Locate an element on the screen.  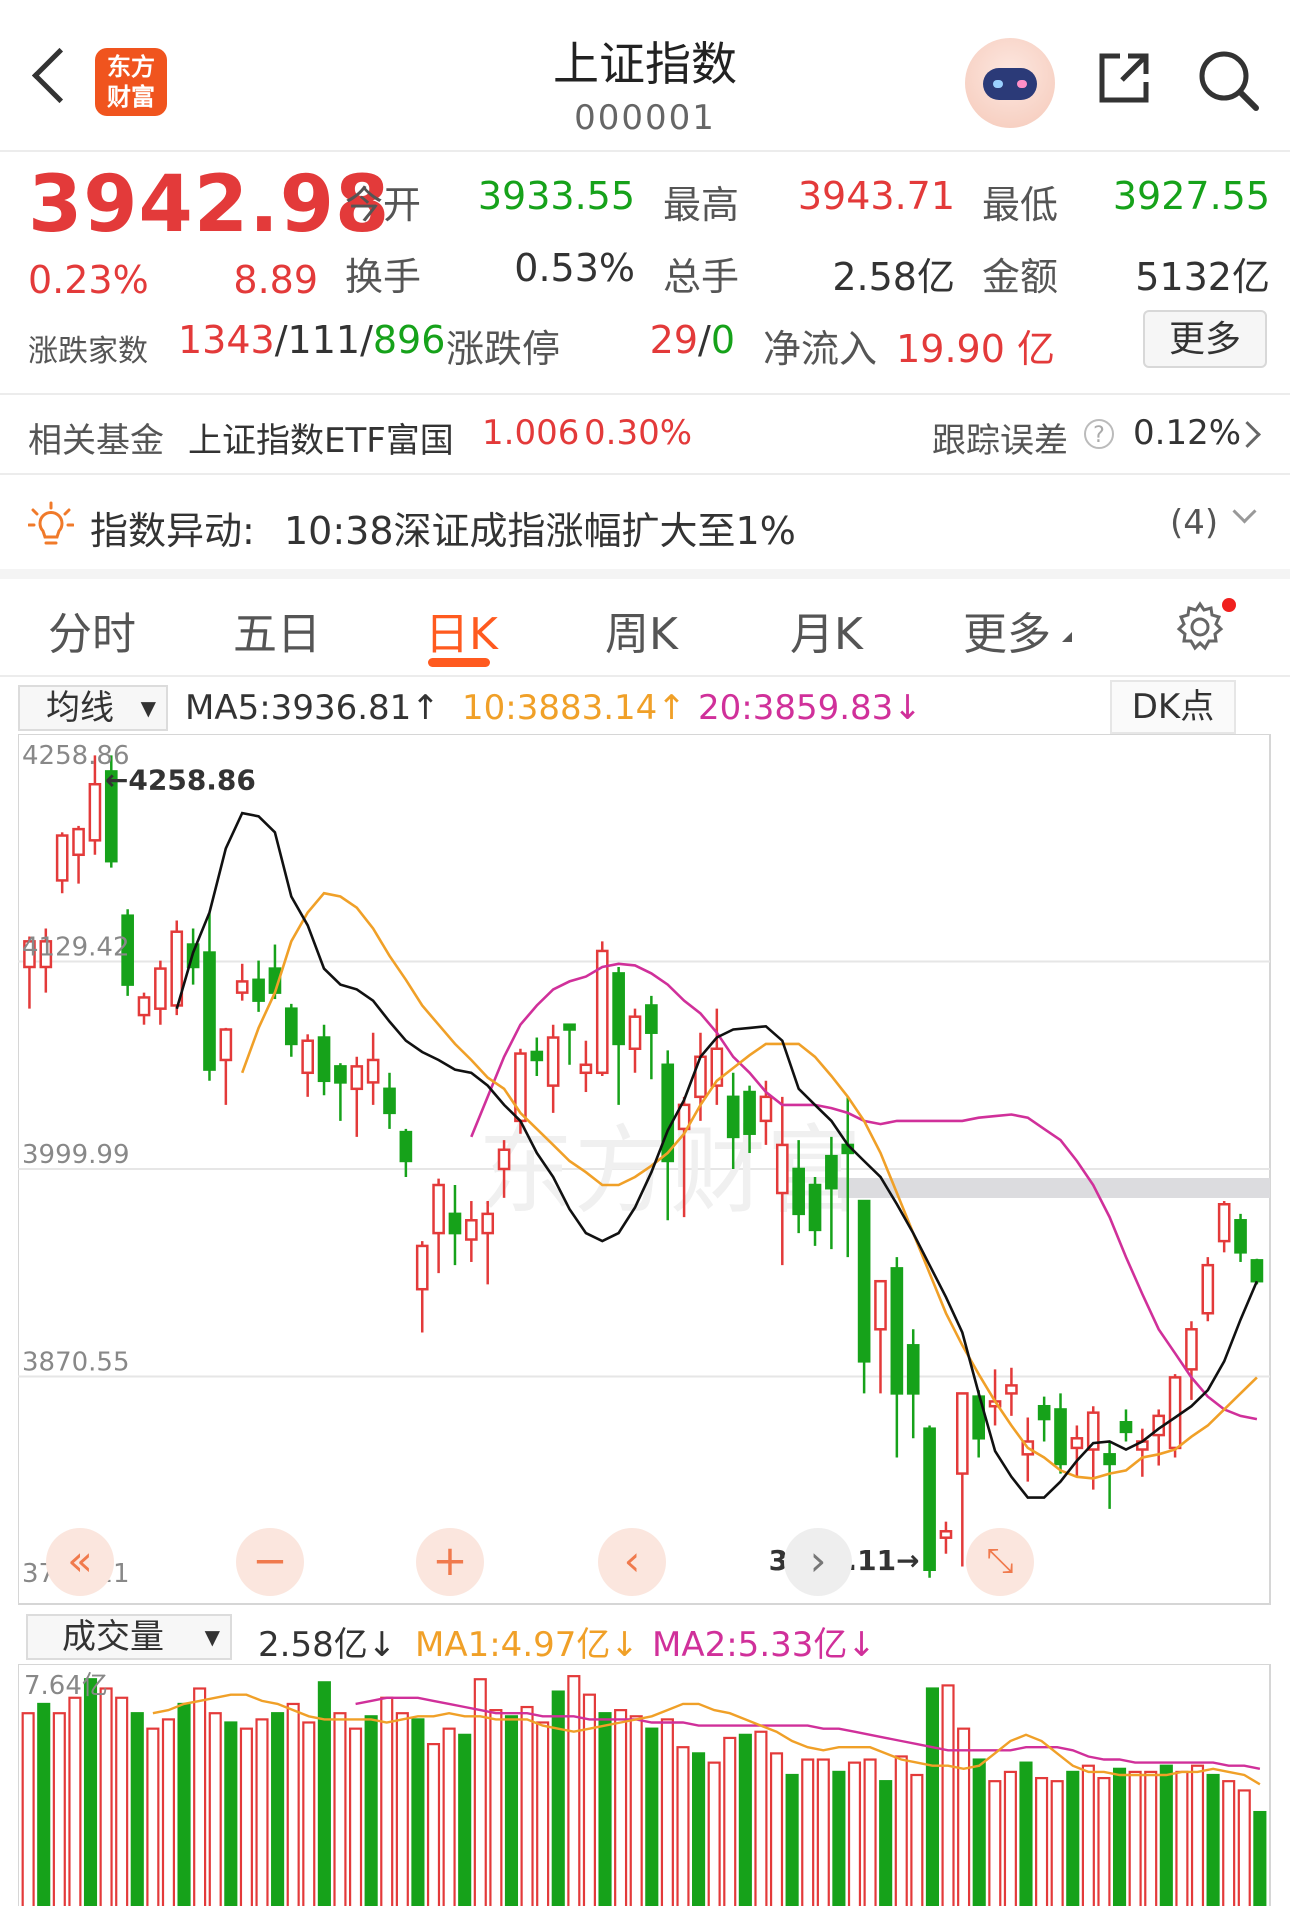
scroll-left-button: ‹ is located at coordinates (632, 1562).